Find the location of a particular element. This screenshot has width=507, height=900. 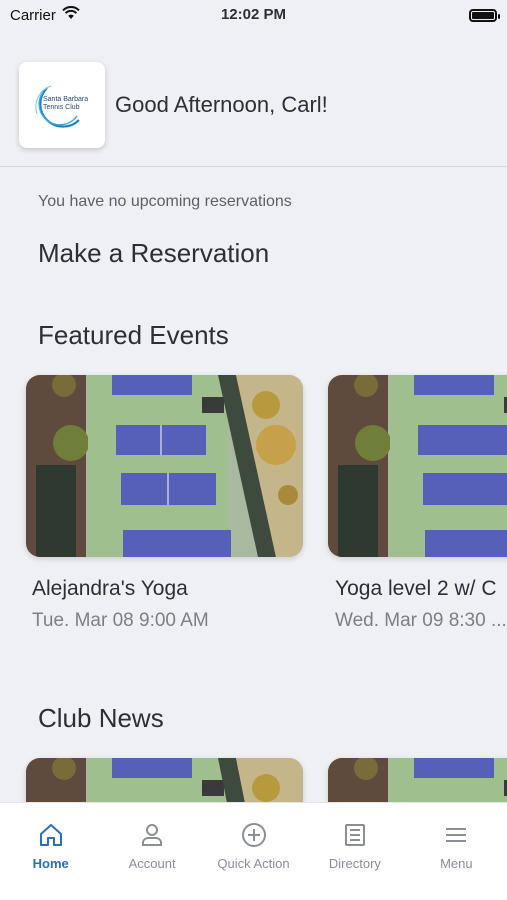

tab-label: Quick Action is located at coordinates (253, 863).